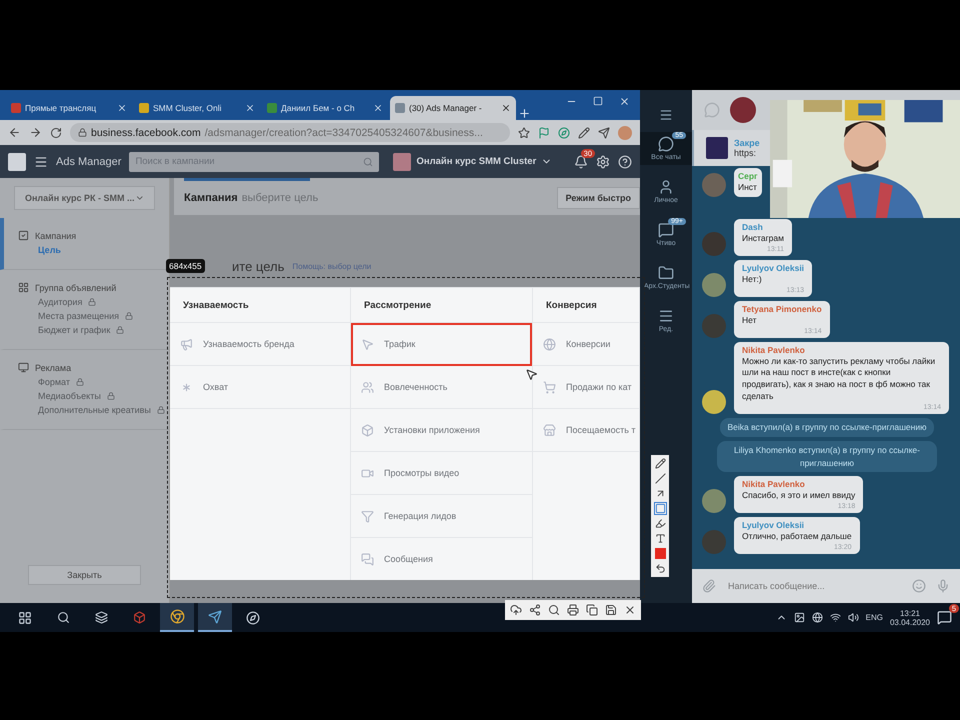  I want to click on browser-tab: (30) Ads Manager -, so click(453, 108).